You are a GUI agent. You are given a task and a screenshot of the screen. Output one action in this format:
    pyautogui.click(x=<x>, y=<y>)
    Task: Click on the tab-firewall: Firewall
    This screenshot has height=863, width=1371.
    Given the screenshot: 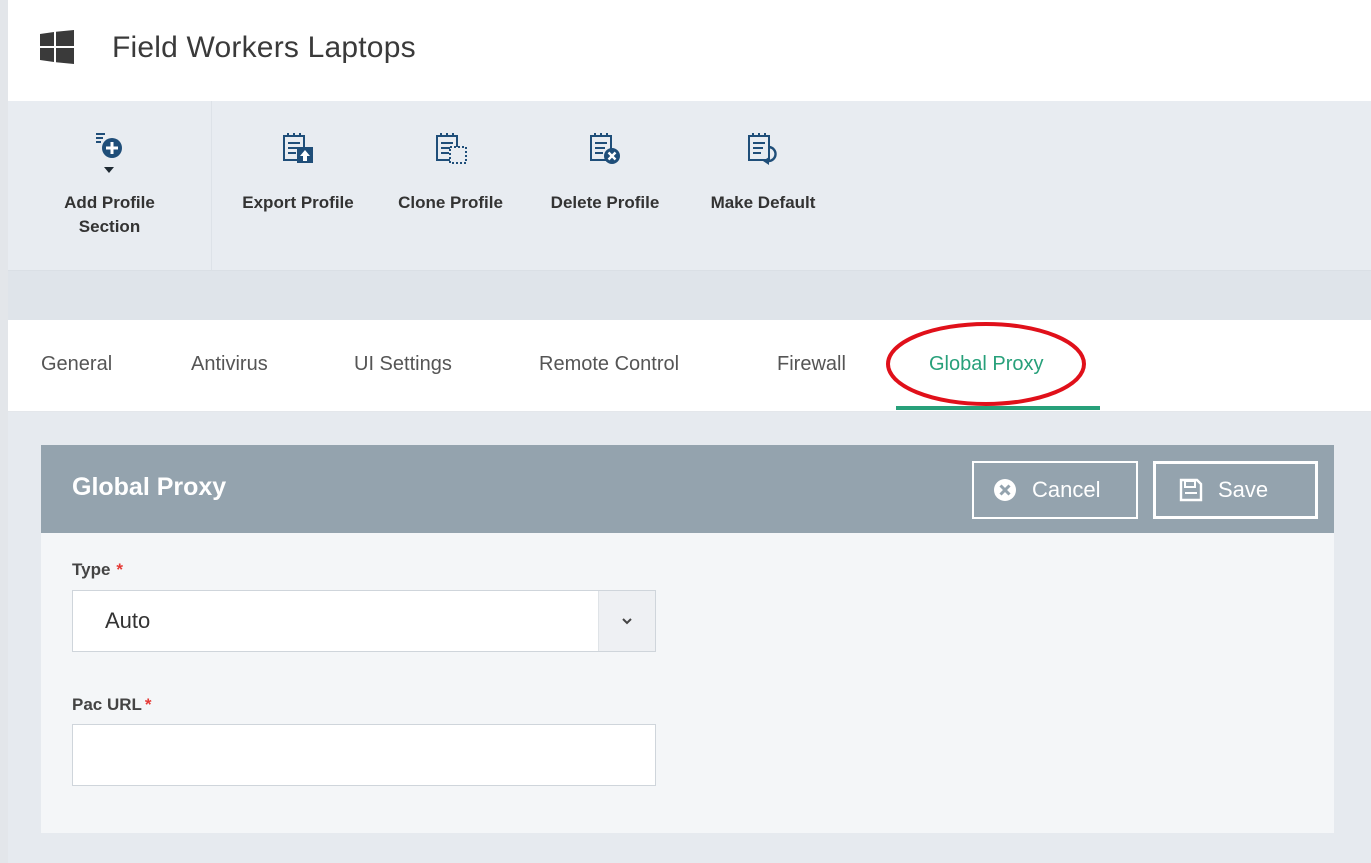 What is the action you would take?
    pyautogui.click(x=811, y=364)
    